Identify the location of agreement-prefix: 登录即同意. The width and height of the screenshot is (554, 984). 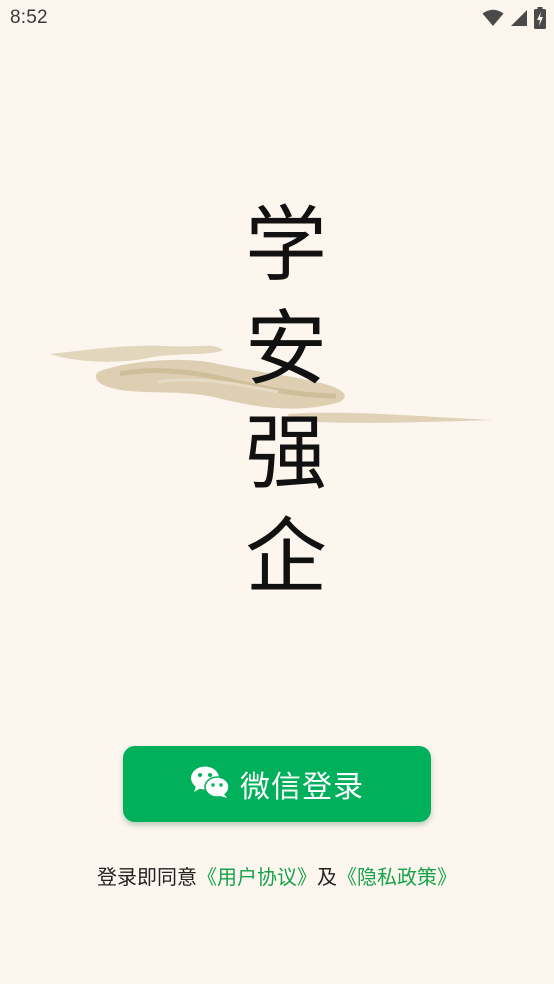
(147, 877).